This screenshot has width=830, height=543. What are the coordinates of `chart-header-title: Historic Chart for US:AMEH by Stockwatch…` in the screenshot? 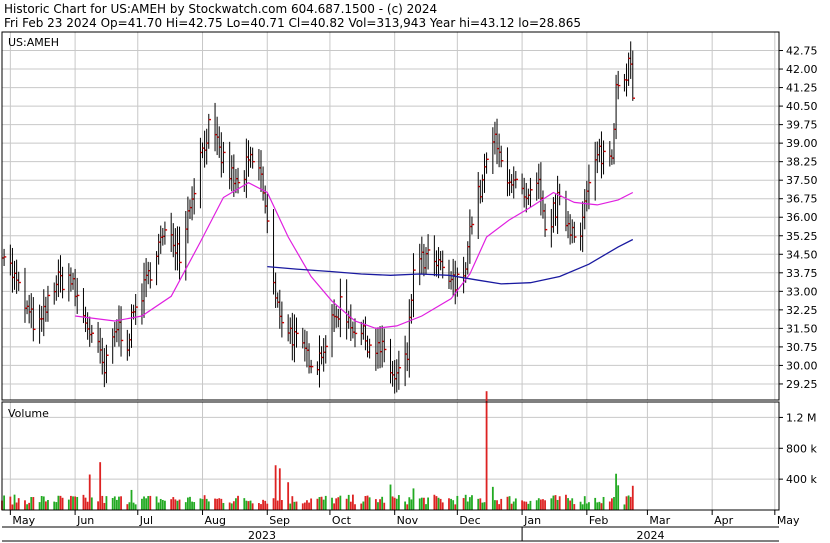 It's located at (220, 9).